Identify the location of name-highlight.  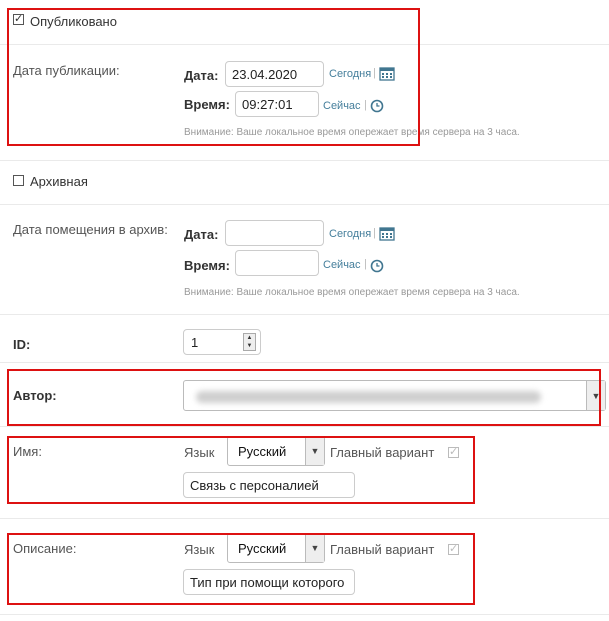
(241, 470).